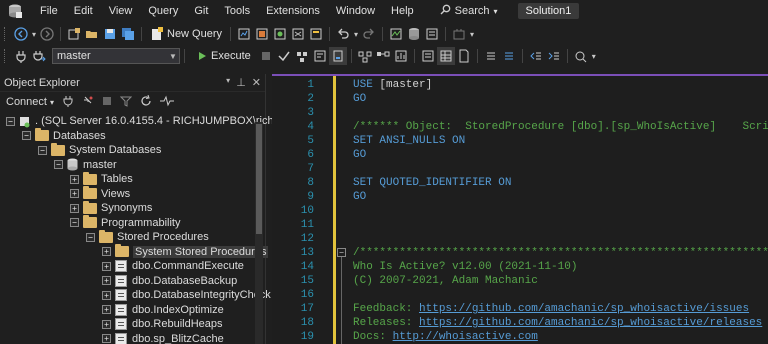 This screenshot has height=344, width=768. Describe the element at coordinates (320, 56) in the screenshot. I see `query-options-icon` at that location.